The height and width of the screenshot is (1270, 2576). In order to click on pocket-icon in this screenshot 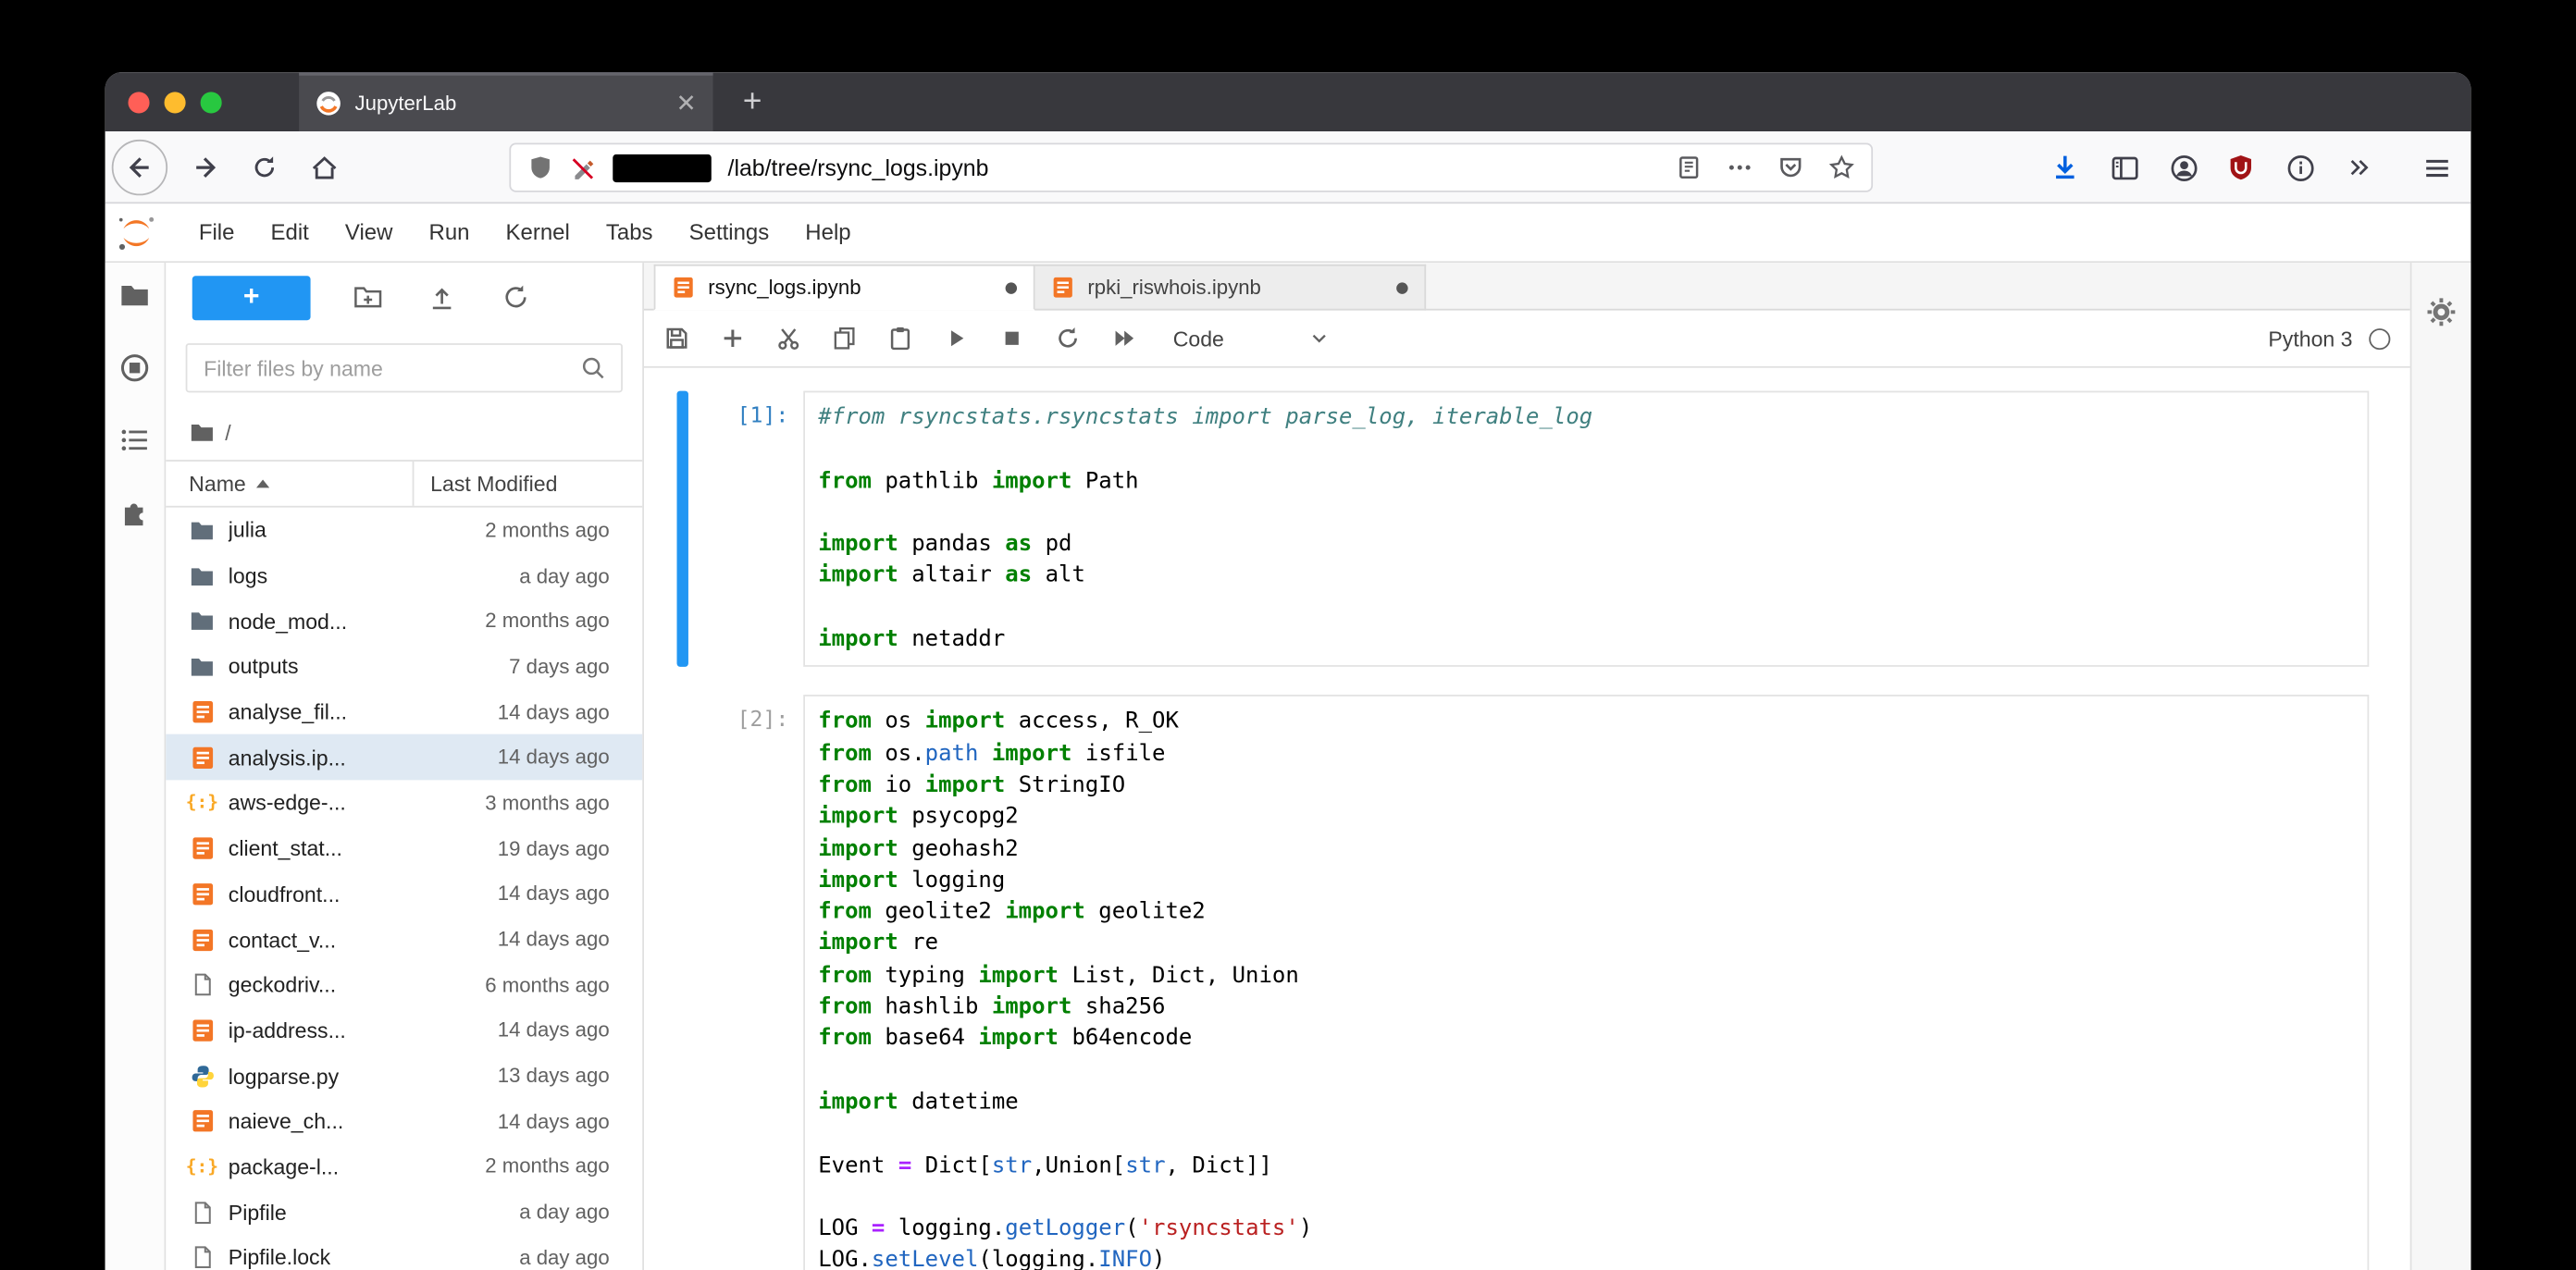, I will do `click(1789, 168)`.